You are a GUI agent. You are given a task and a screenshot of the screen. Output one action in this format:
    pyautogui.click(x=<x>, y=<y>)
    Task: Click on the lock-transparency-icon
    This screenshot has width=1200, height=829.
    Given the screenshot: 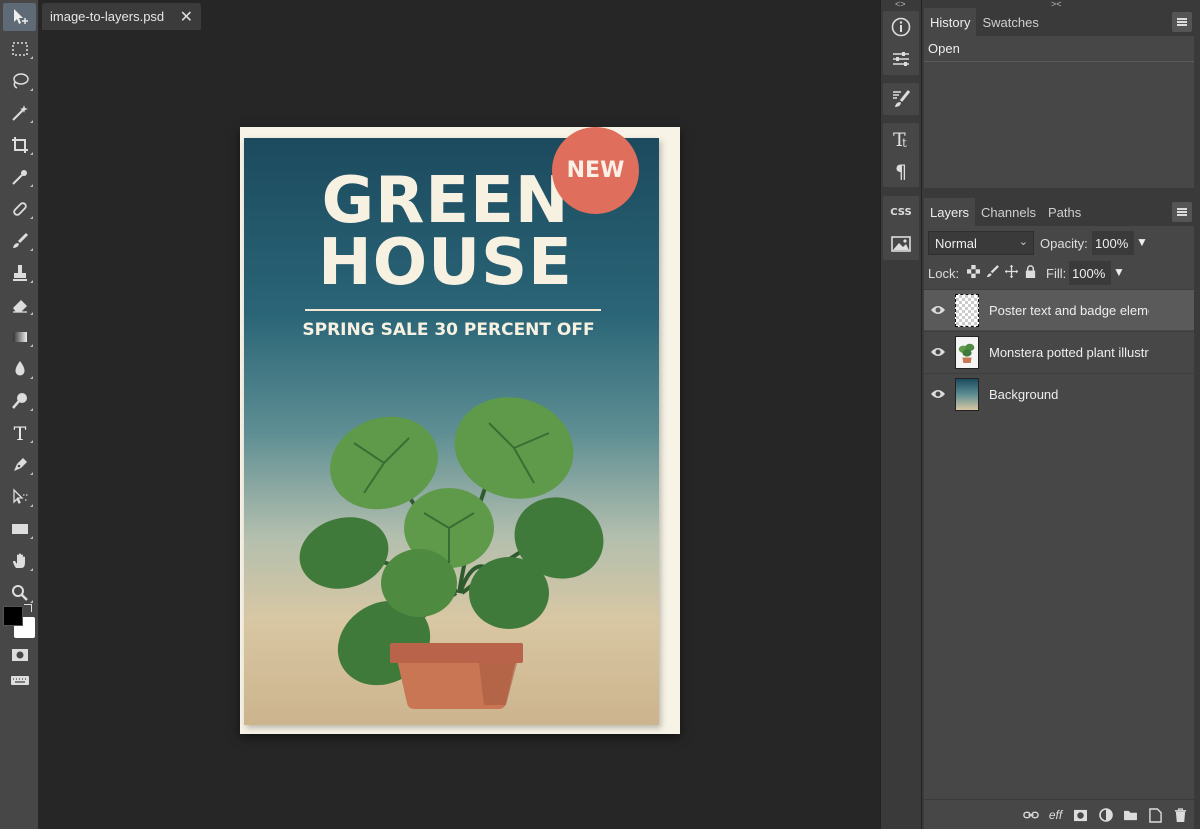 What is the action you would take?
    pyautogui.click(x=973, y=271)
    